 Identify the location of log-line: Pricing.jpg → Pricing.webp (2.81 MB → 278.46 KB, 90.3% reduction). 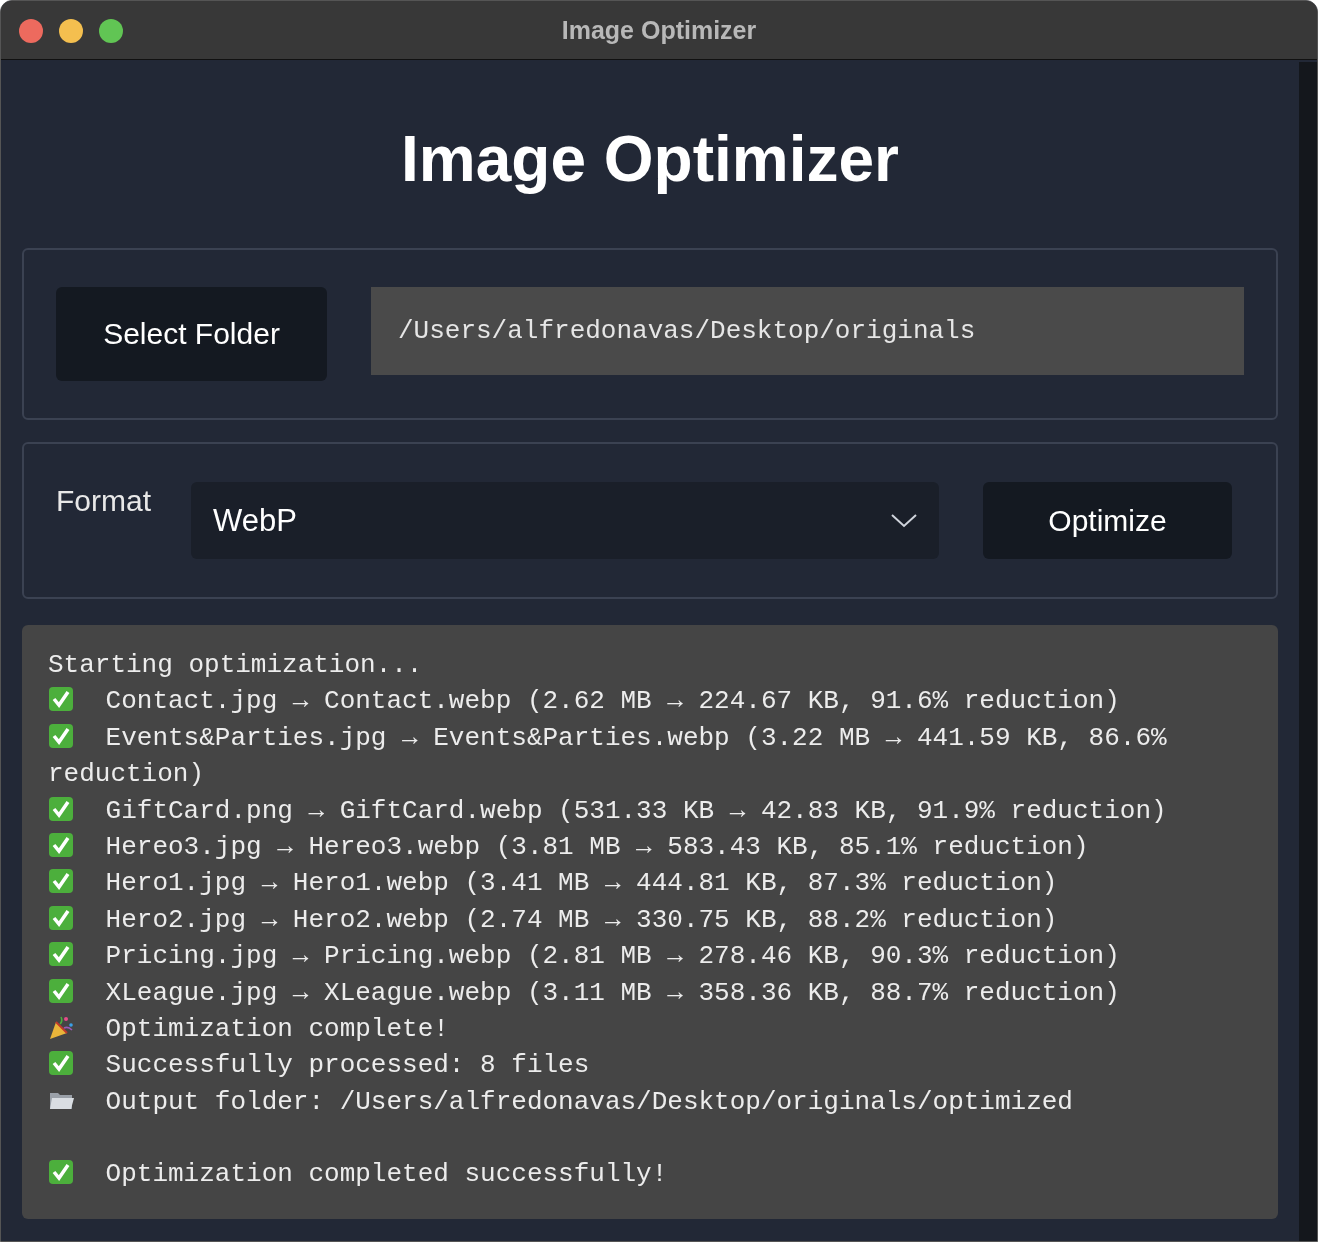
(612, 956).